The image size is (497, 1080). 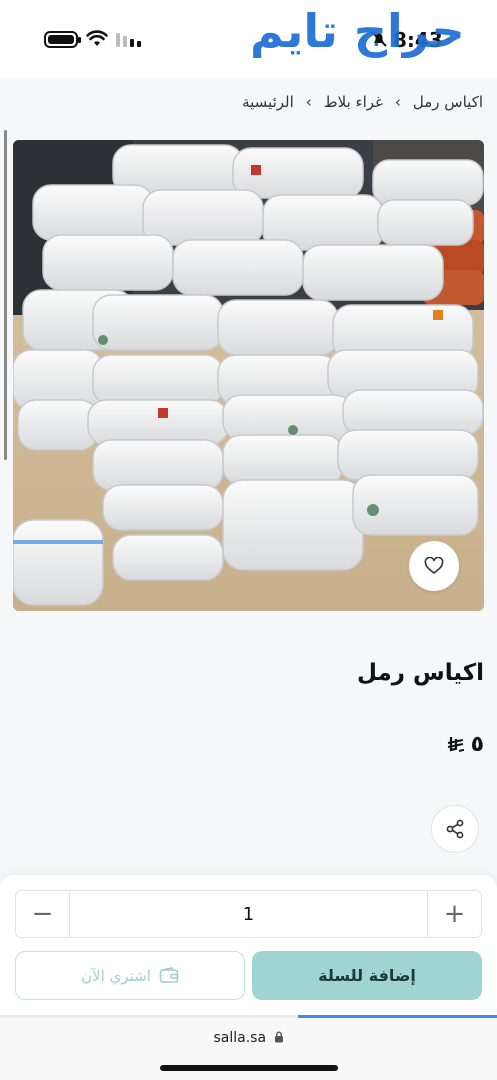 I want to click on quantity-stepper: − 1 +, so click(x=248, y=914).